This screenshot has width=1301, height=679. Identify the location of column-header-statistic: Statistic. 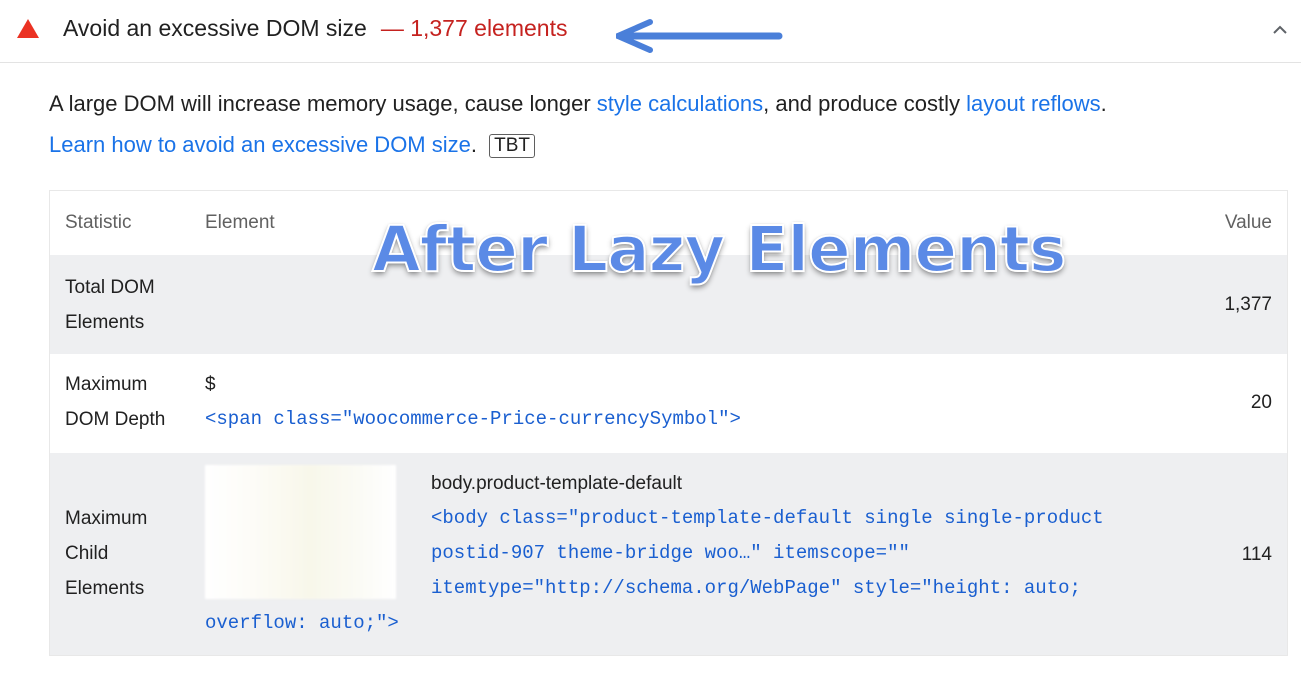
(98, 222).